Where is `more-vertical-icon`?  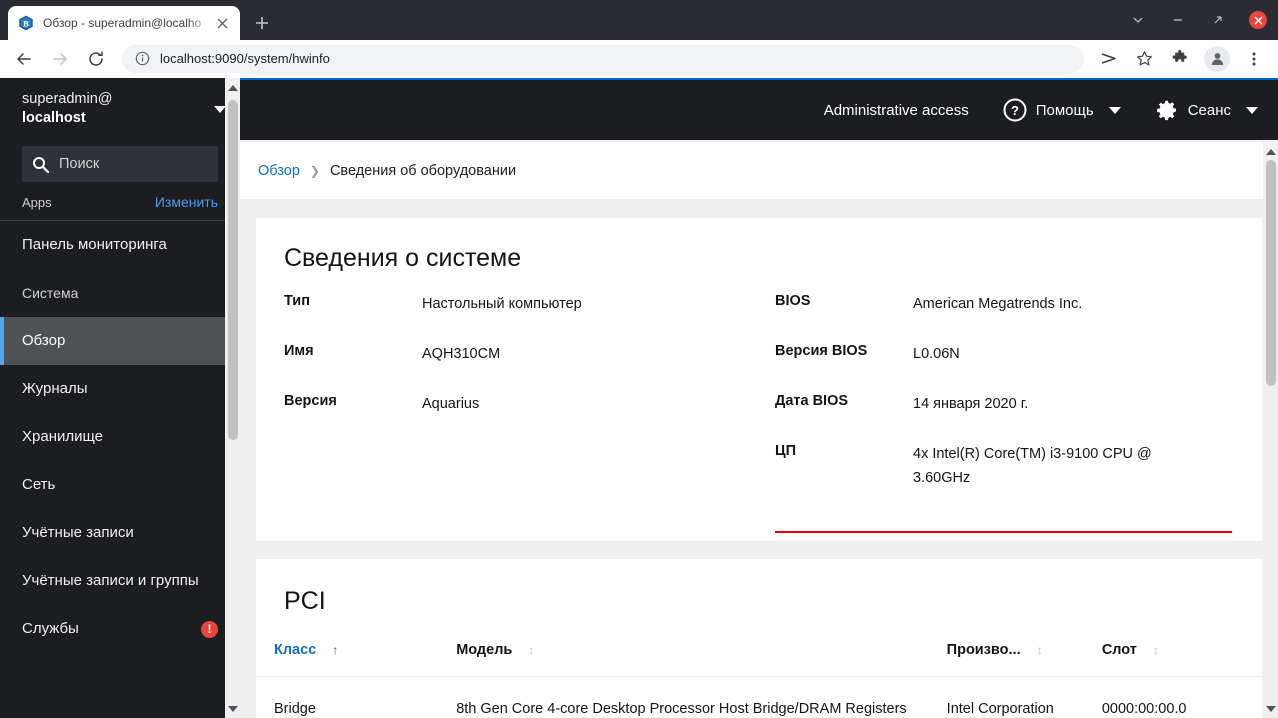
more-vertical-icon is located at coordinates (1254, 59).